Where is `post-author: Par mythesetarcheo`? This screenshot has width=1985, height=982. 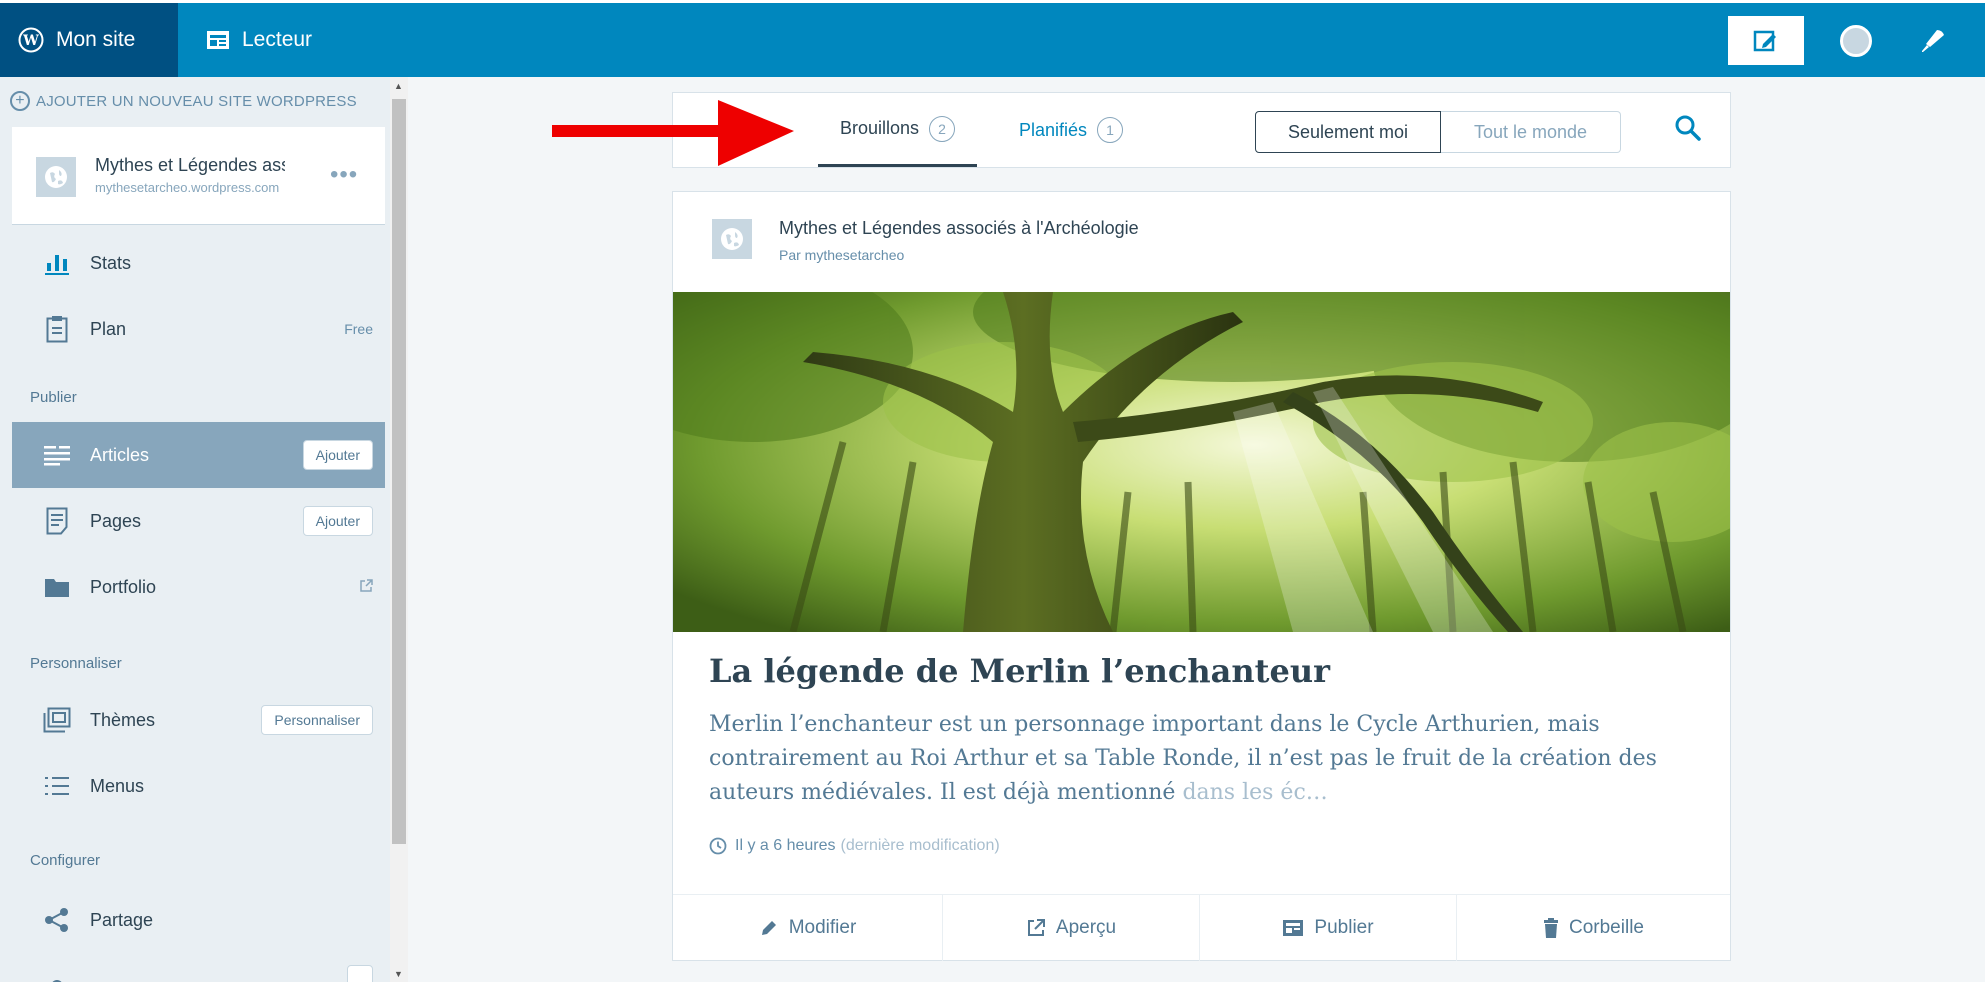 post-author: Par mythesetarcheo is located at coordinates (842, 255).